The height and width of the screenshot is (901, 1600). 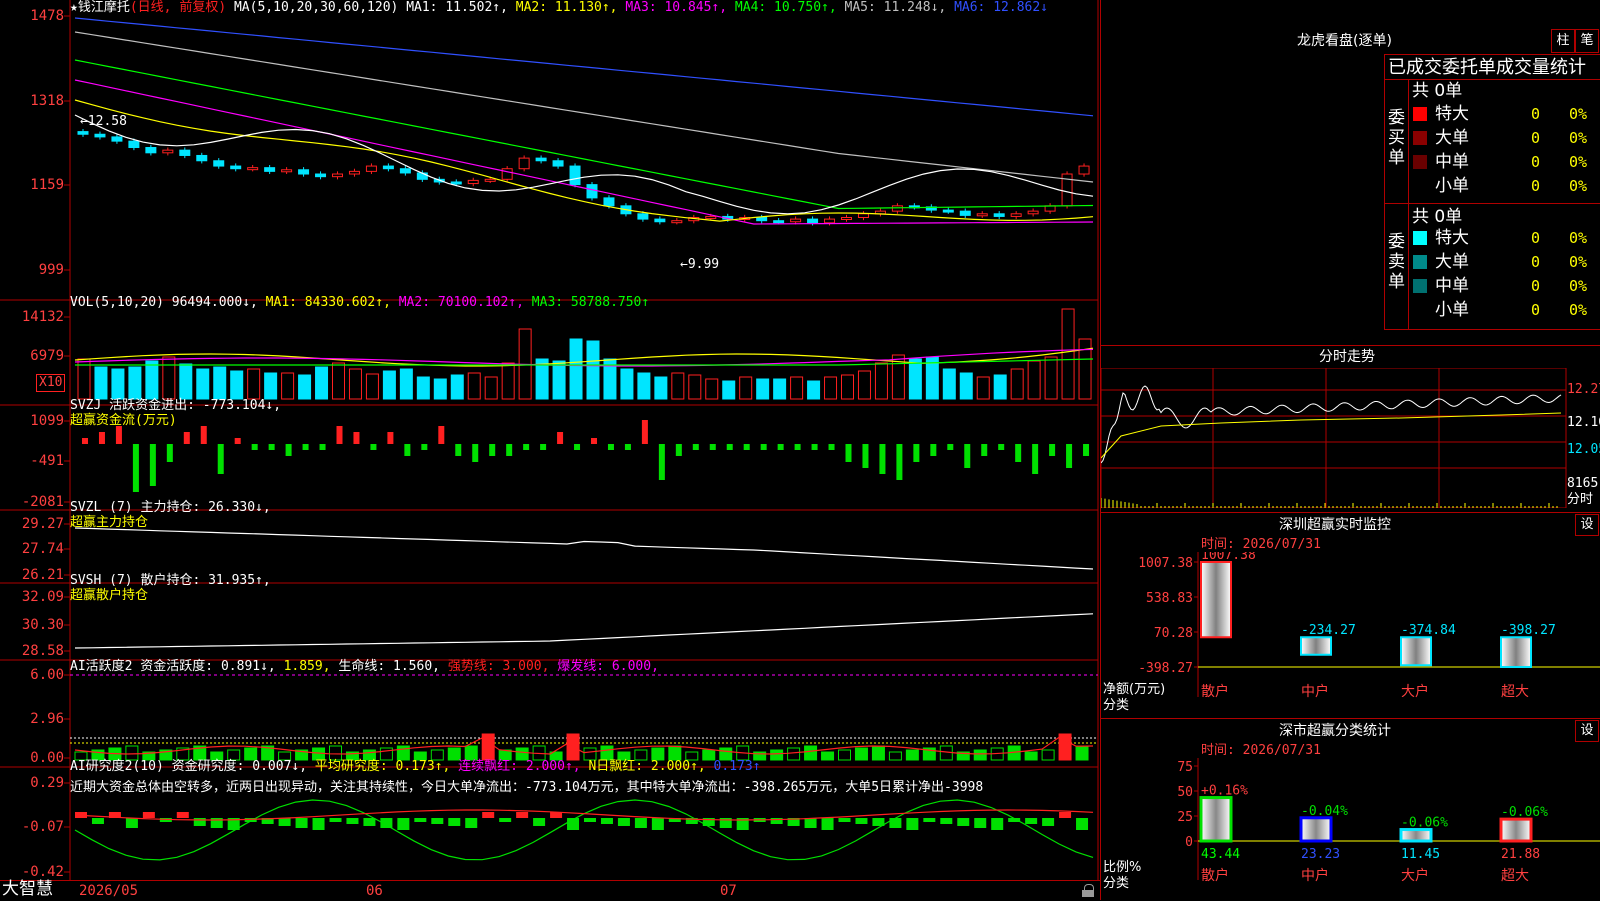 What do you see at coordinates (1587, 41) in the screenshot?
I see `tab-tick: 笔` at bounding box center [1587, 41].